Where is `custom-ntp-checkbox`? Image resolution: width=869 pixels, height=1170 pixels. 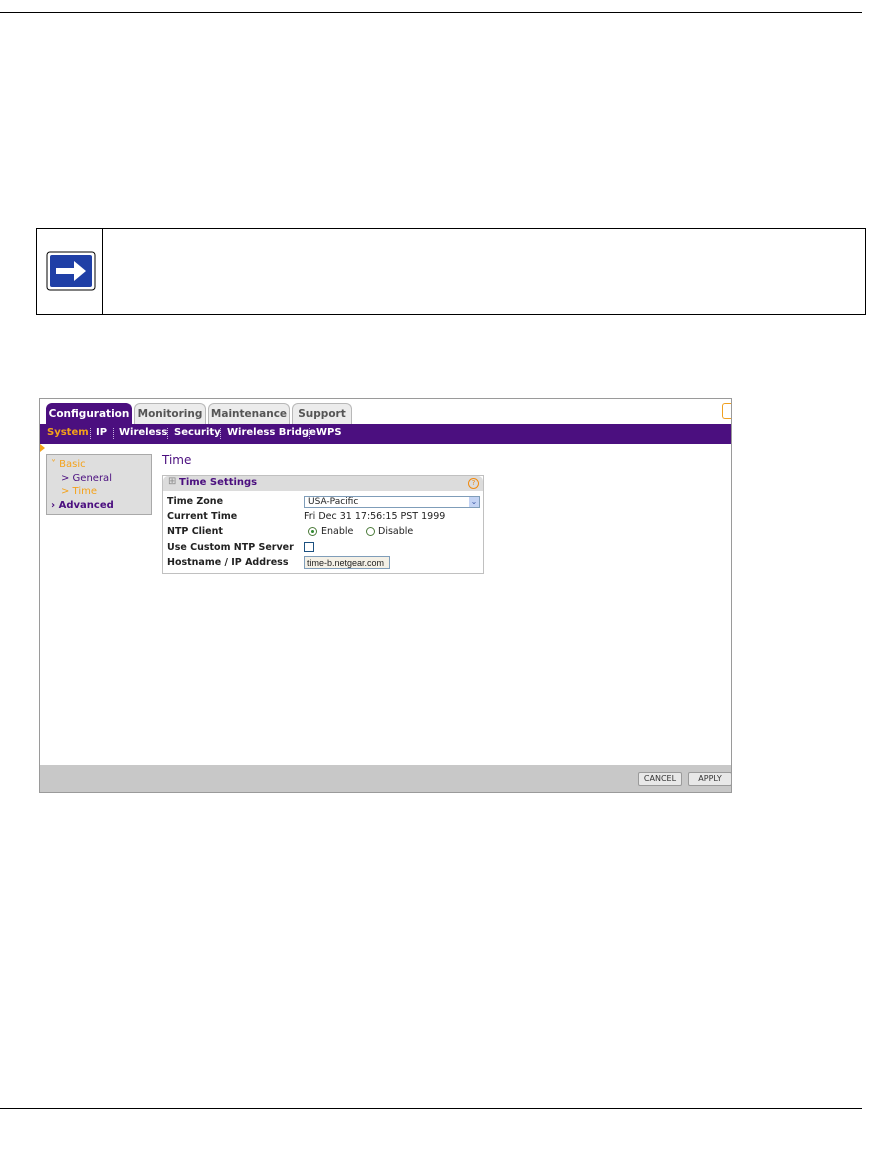 custom-ntp-checkbox is located at coordinates (309, 547).